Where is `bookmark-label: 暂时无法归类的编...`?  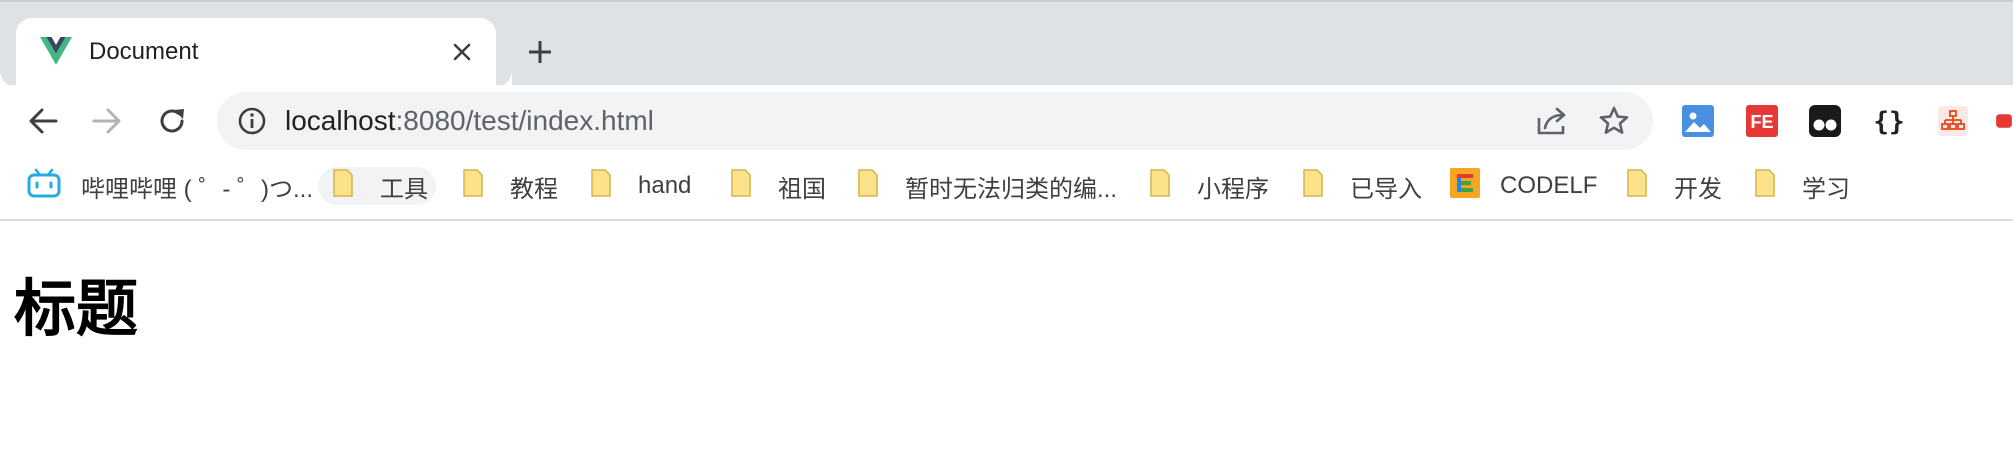
bookmark-label: 暂时无法归类的编... is located at coordinates (1011, 189).